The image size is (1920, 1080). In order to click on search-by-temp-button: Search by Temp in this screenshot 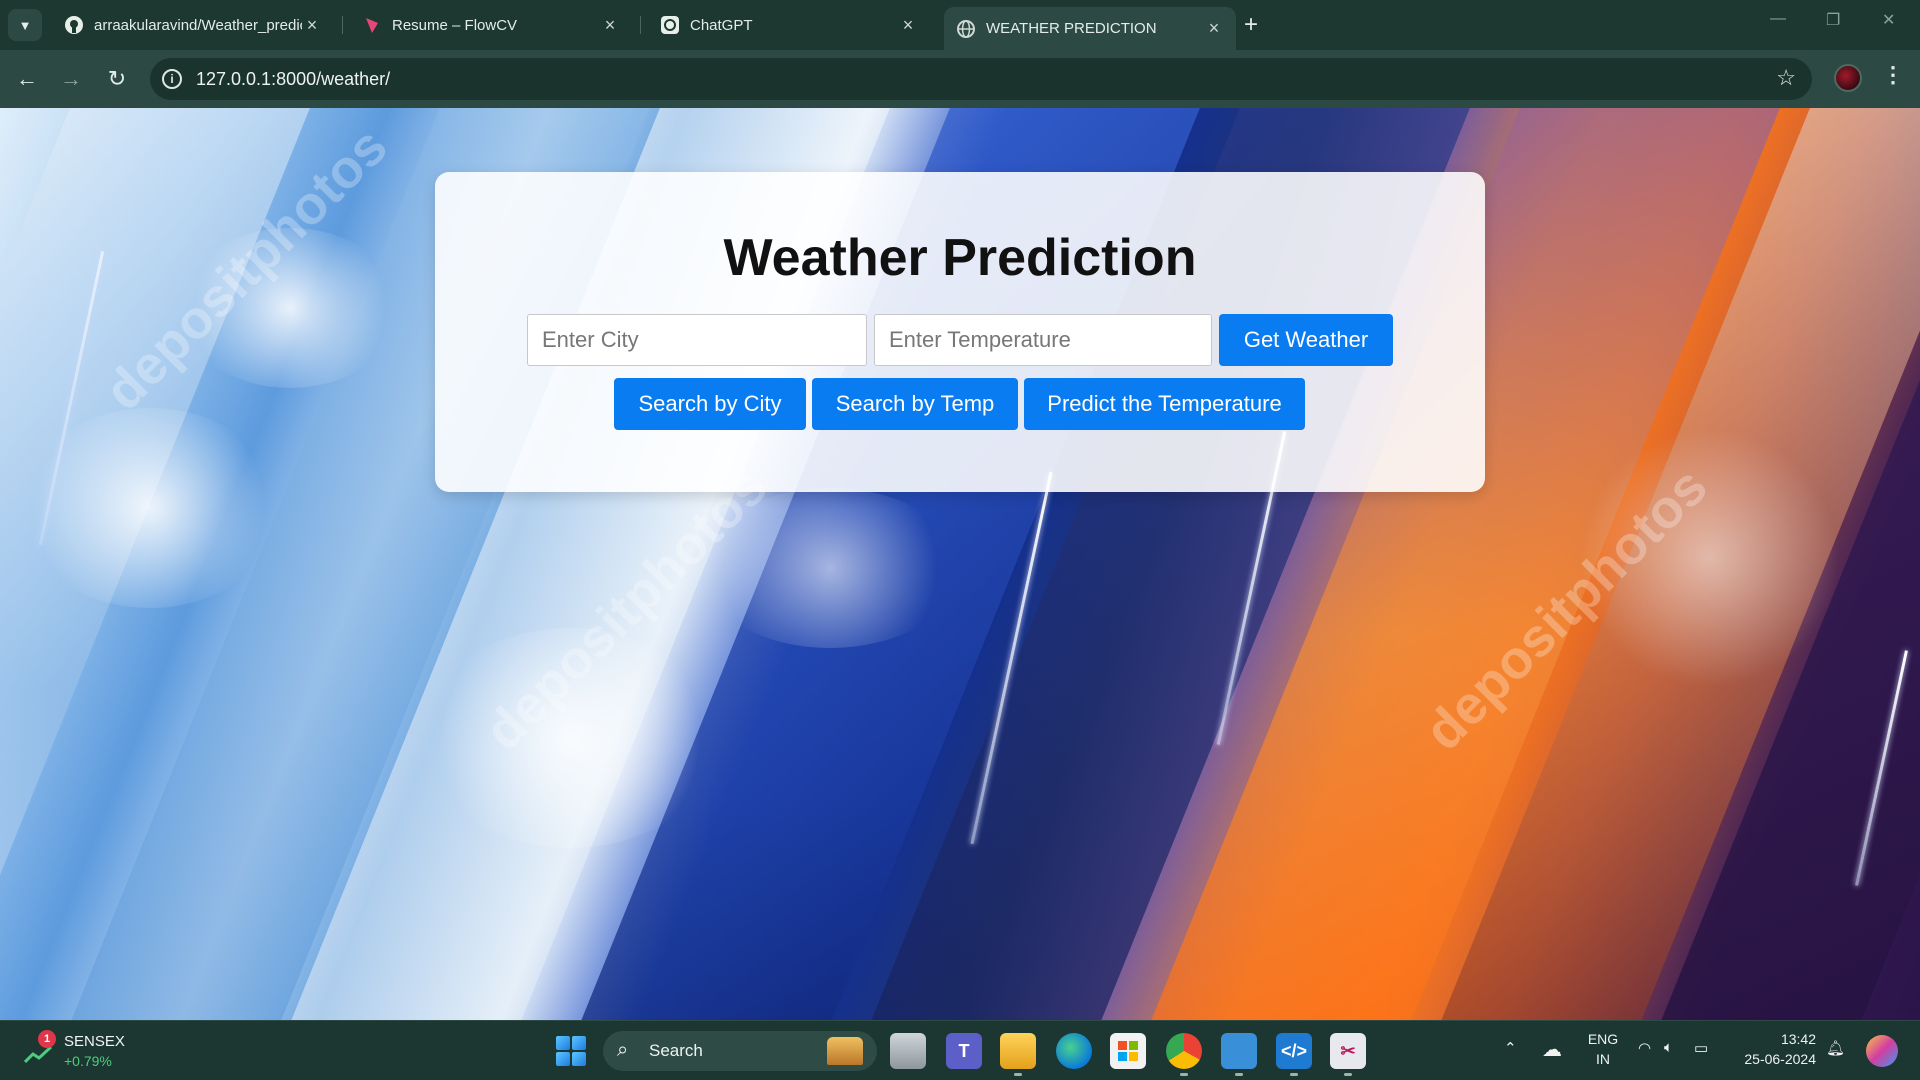, I will do `click(915, 404)`.